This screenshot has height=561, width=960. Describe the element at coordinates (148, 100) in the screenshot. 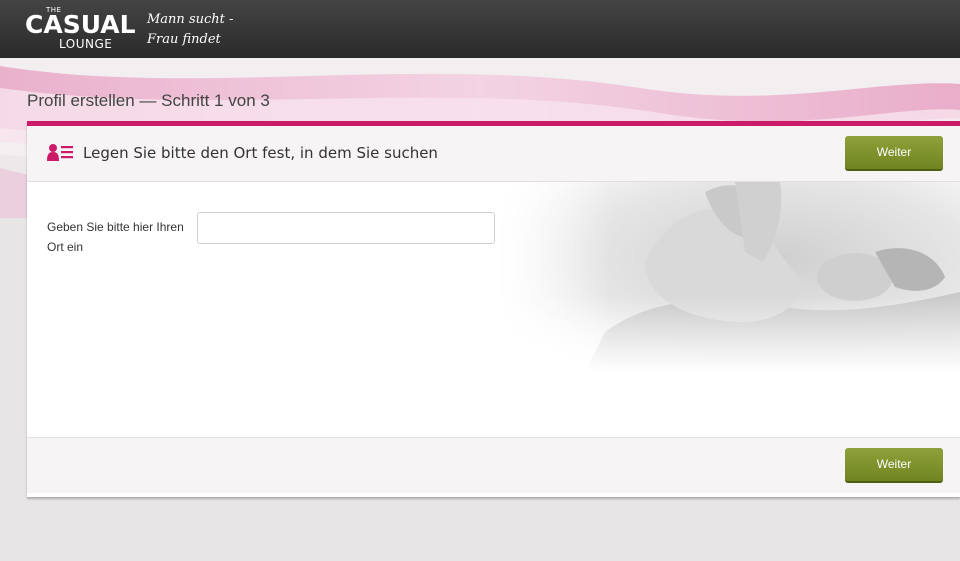

I see `page-title: Profil erstellen — Schritt 1 von 3` at that location.